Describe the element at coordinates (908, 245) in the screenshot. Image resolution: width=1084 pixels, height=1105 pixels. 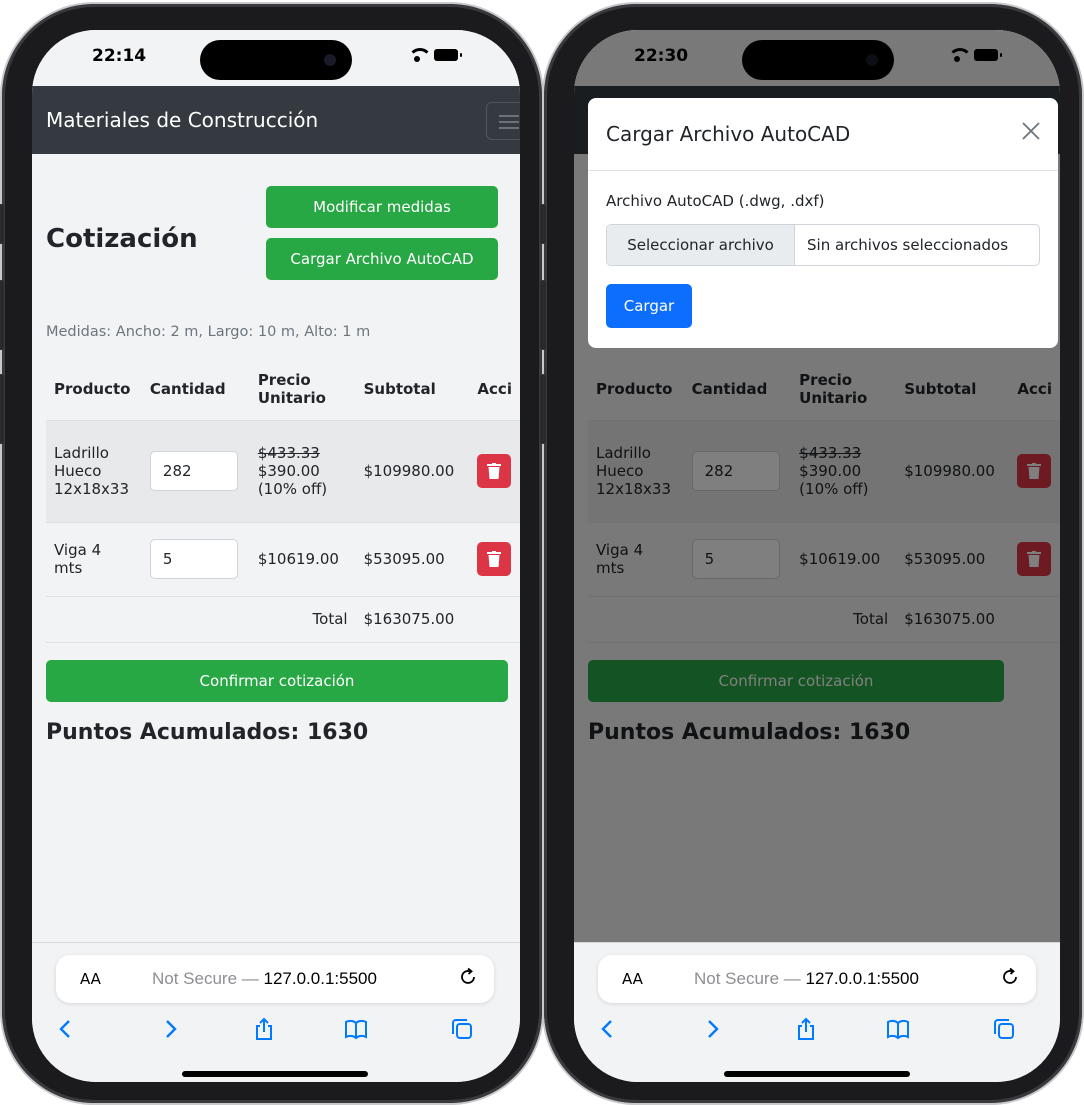
I see `no-file-text: Sin archivos seleccionados` at that location.